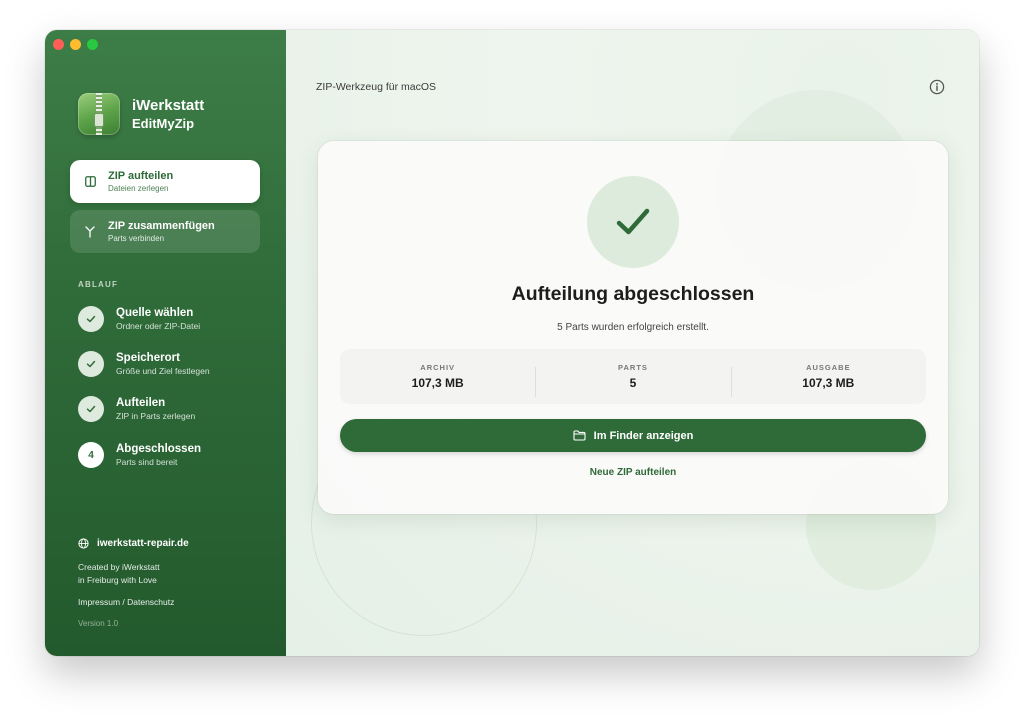  What do you see at coordinates (633, 294) in the screenshot?
I see `result-title: Aufteilung abgeschlossen` at bounding box center [633, 294].